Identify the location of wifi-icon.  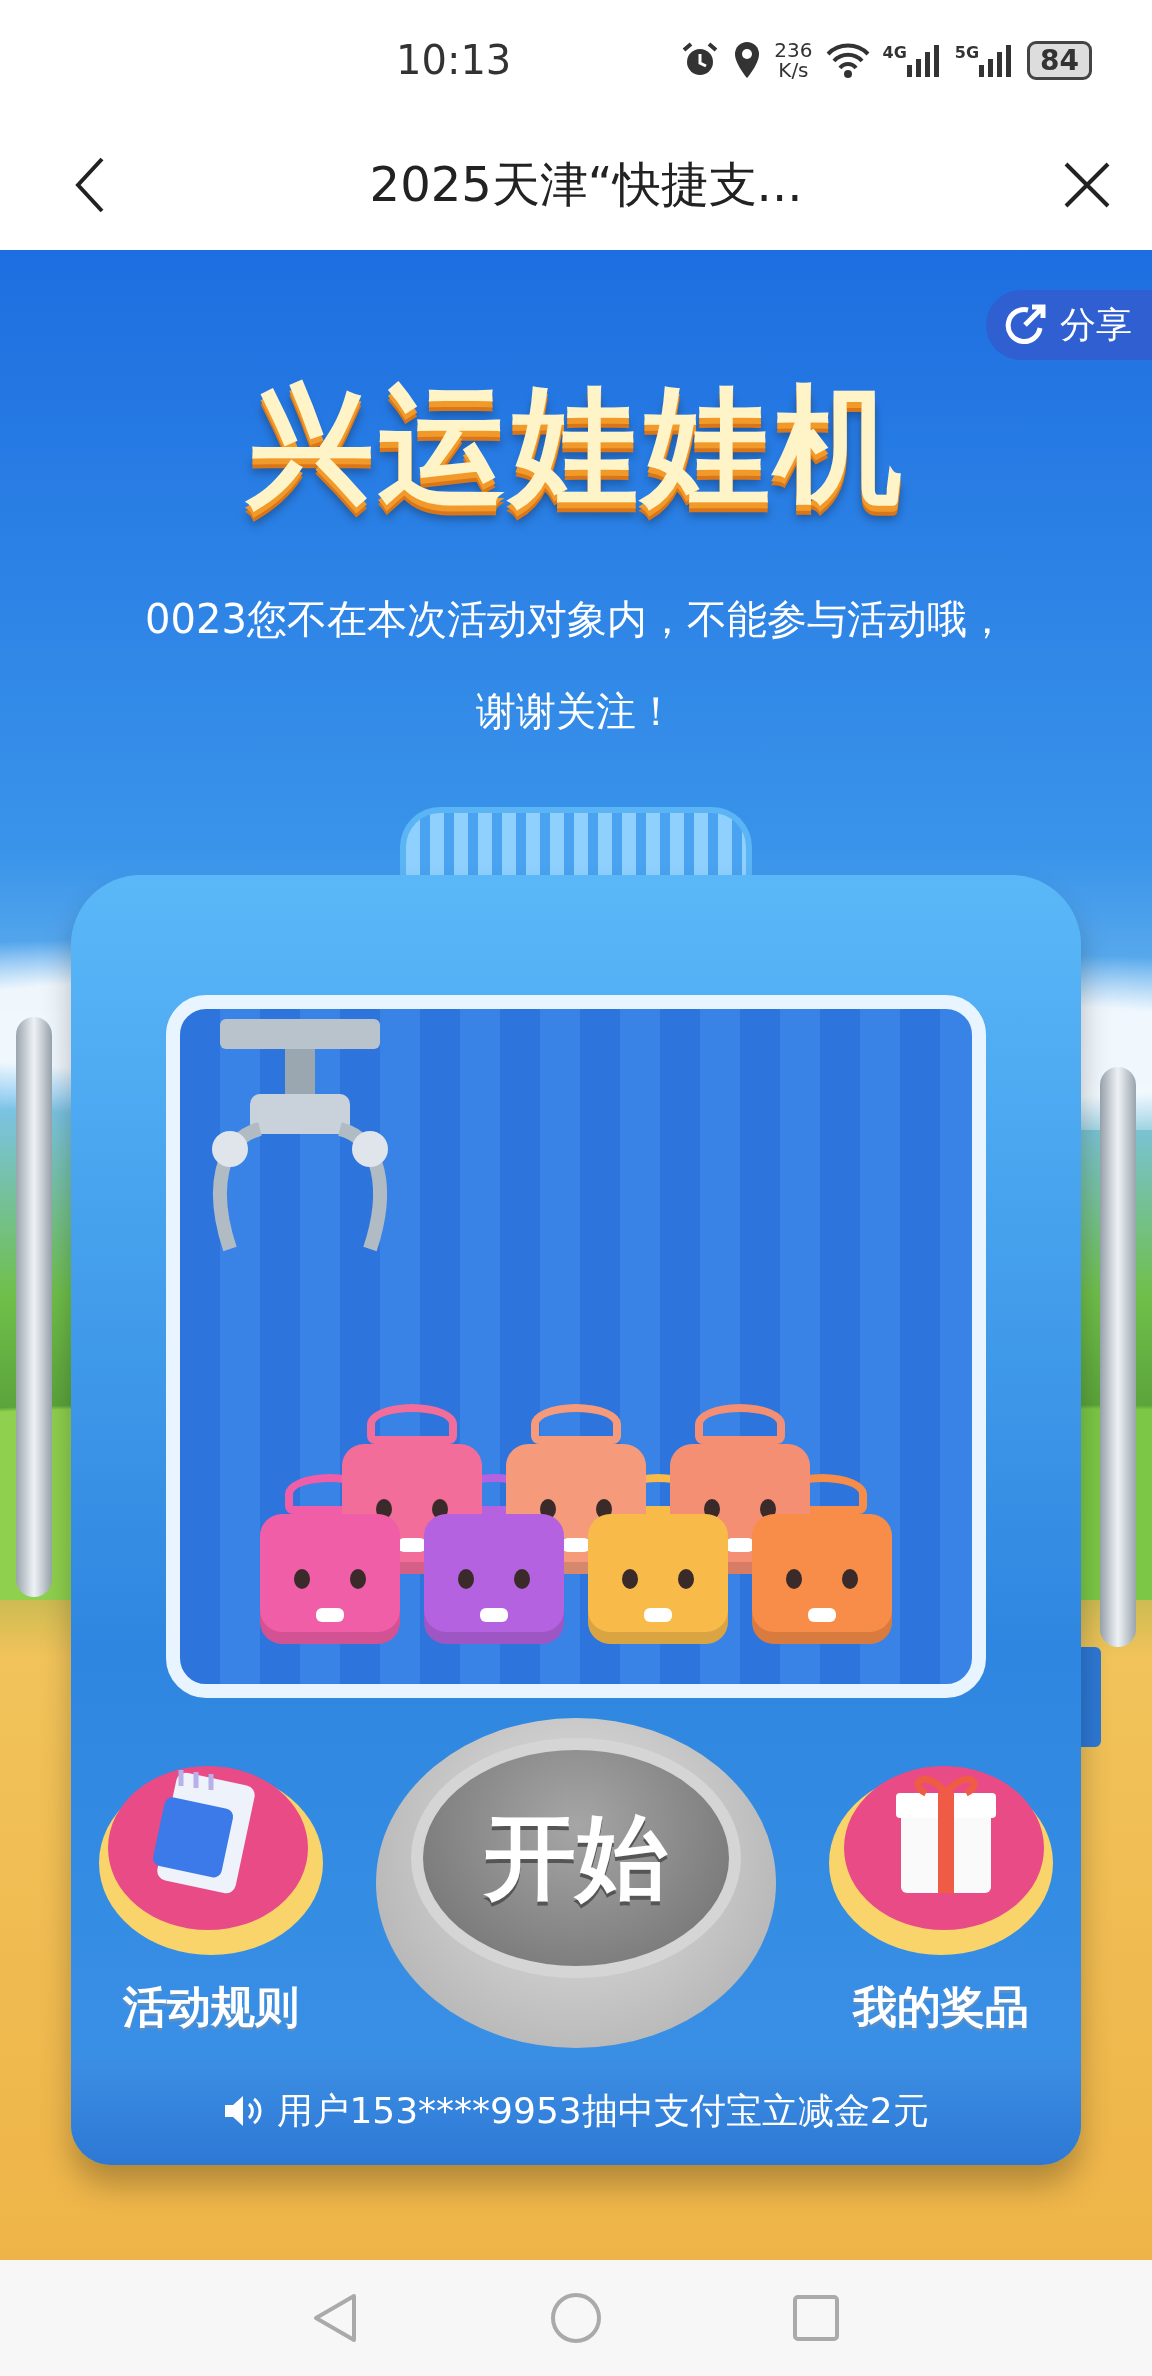
(847, 60).